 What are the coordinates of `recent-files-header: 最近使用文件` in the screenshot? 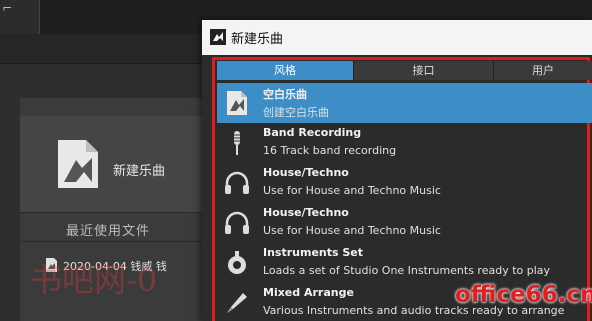 It's located at (112, 227).